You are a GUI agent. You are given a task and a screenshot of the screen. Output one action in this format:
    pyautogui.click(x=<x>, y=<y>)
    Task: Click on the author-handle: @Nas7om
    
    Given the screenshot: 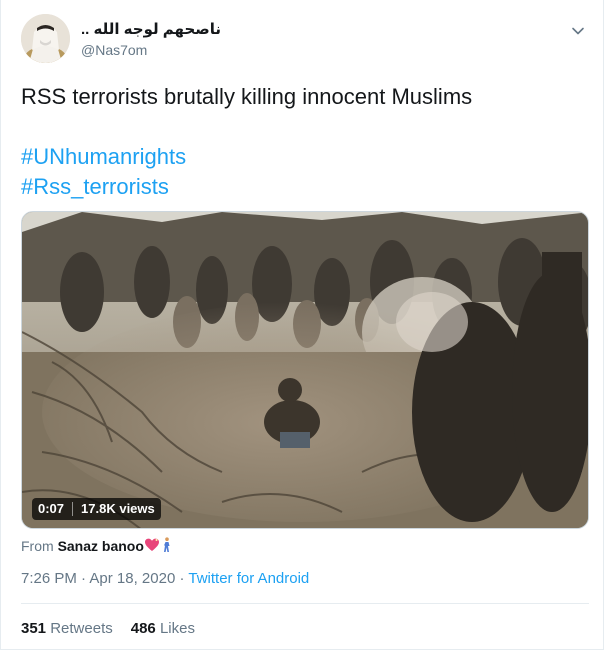 What is the action you would take?
    pyautogui.click(x=151, y=50)
    